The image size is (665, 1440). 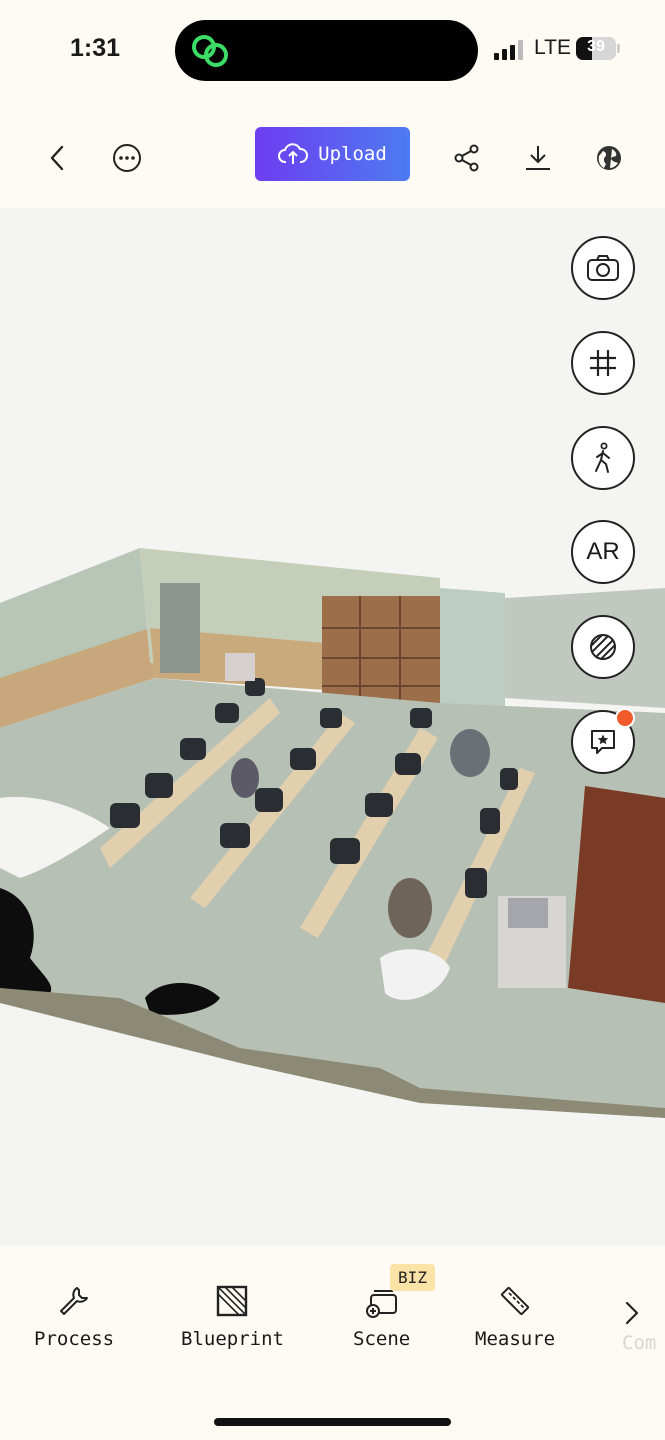 I want to click on globe-icon, so click(x=609, y=158).